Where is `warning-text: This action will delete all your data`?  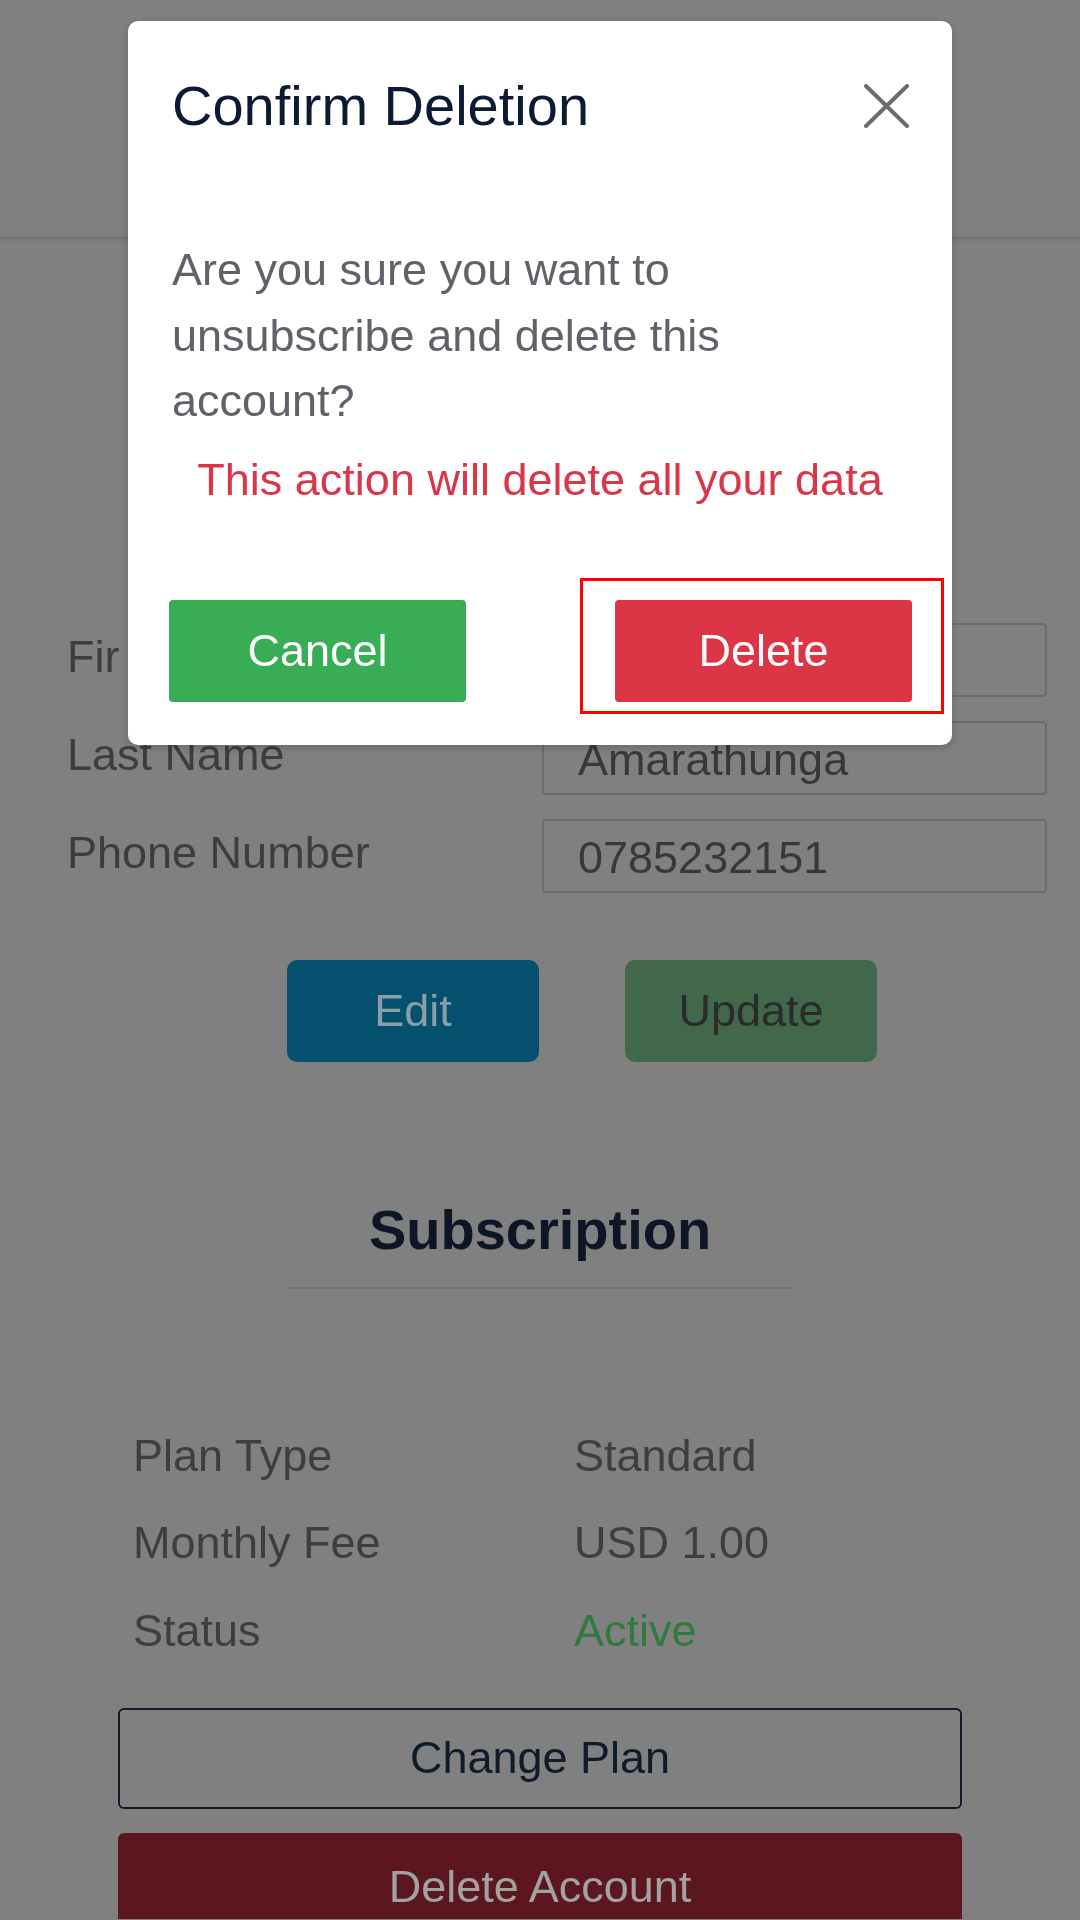
warning-text: This action will delete all your data is located at coordinates (540, 479).